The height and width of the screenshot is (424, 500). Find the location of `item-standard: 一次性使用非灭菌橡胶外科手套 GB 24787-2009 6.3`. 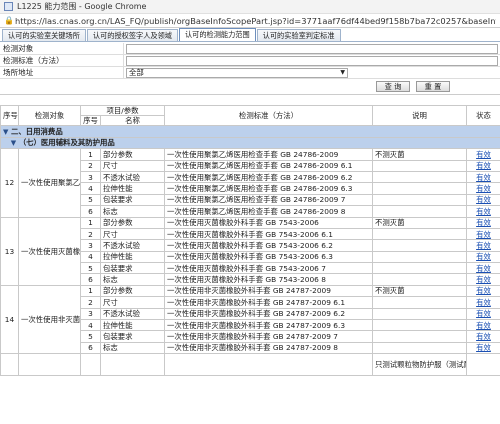

item-standard: 一次性使用非灭菌橡胶外科手套 GB 24787-2009 6.3 is located at coordinates (268, 325).